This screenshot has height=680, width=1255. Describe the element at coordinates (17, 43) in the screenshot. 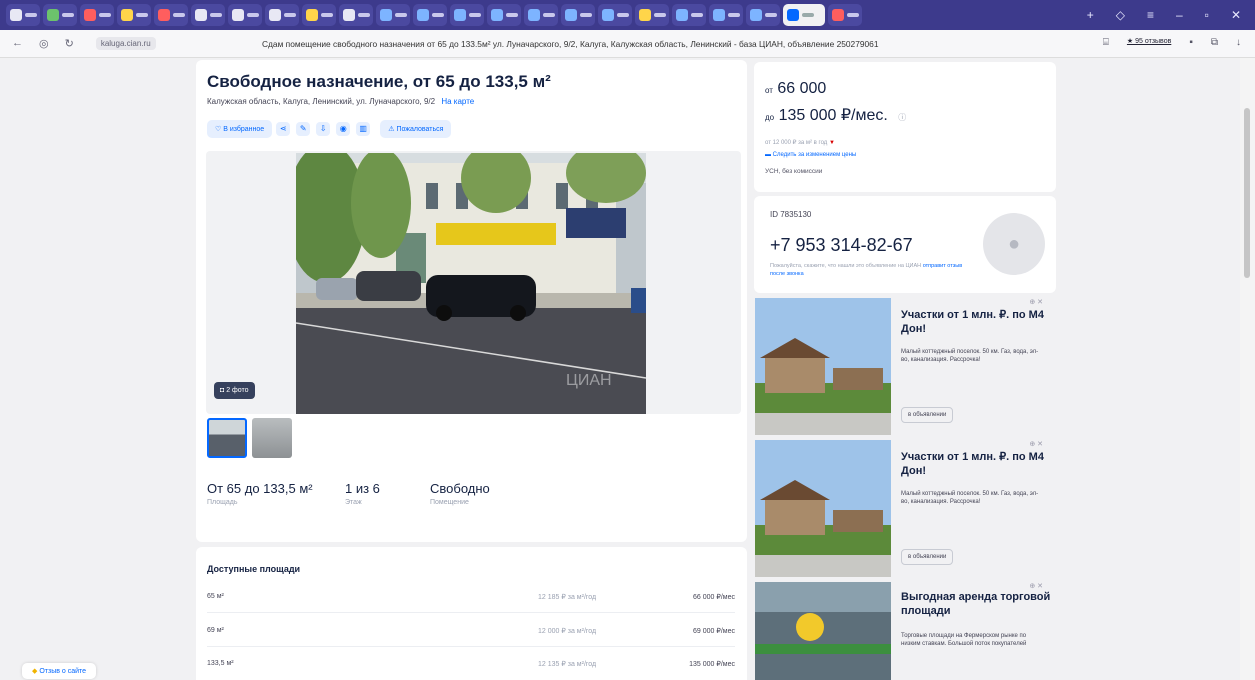

I see `back-icon: ←` at that location.